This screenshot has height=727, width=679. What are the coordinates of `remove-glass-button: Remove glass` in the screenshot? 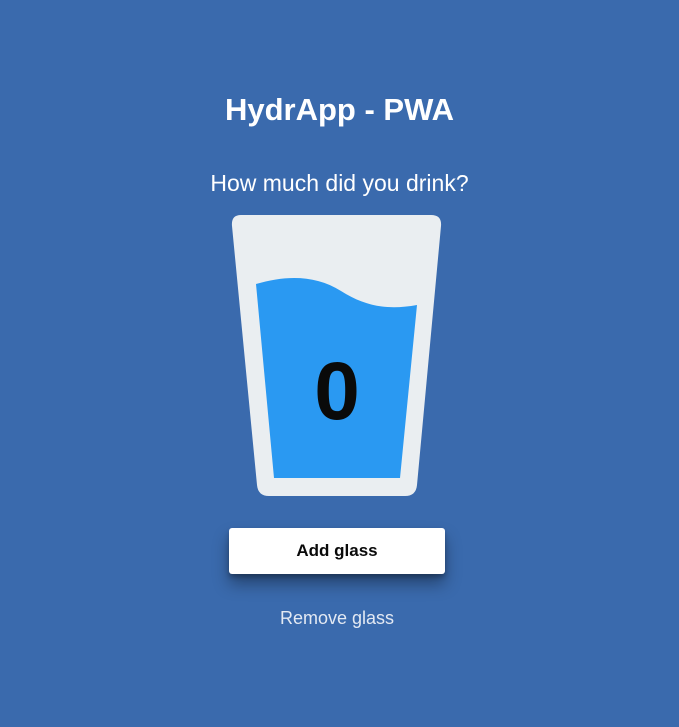 It's located at (337, 618).